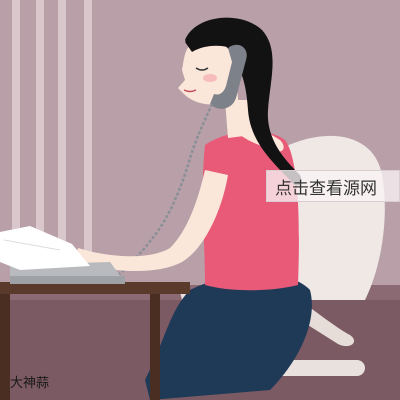  Describe the element at coordinates (30, 383) in the screenshot. I see `watermark-text: 大神蒜` at that location.